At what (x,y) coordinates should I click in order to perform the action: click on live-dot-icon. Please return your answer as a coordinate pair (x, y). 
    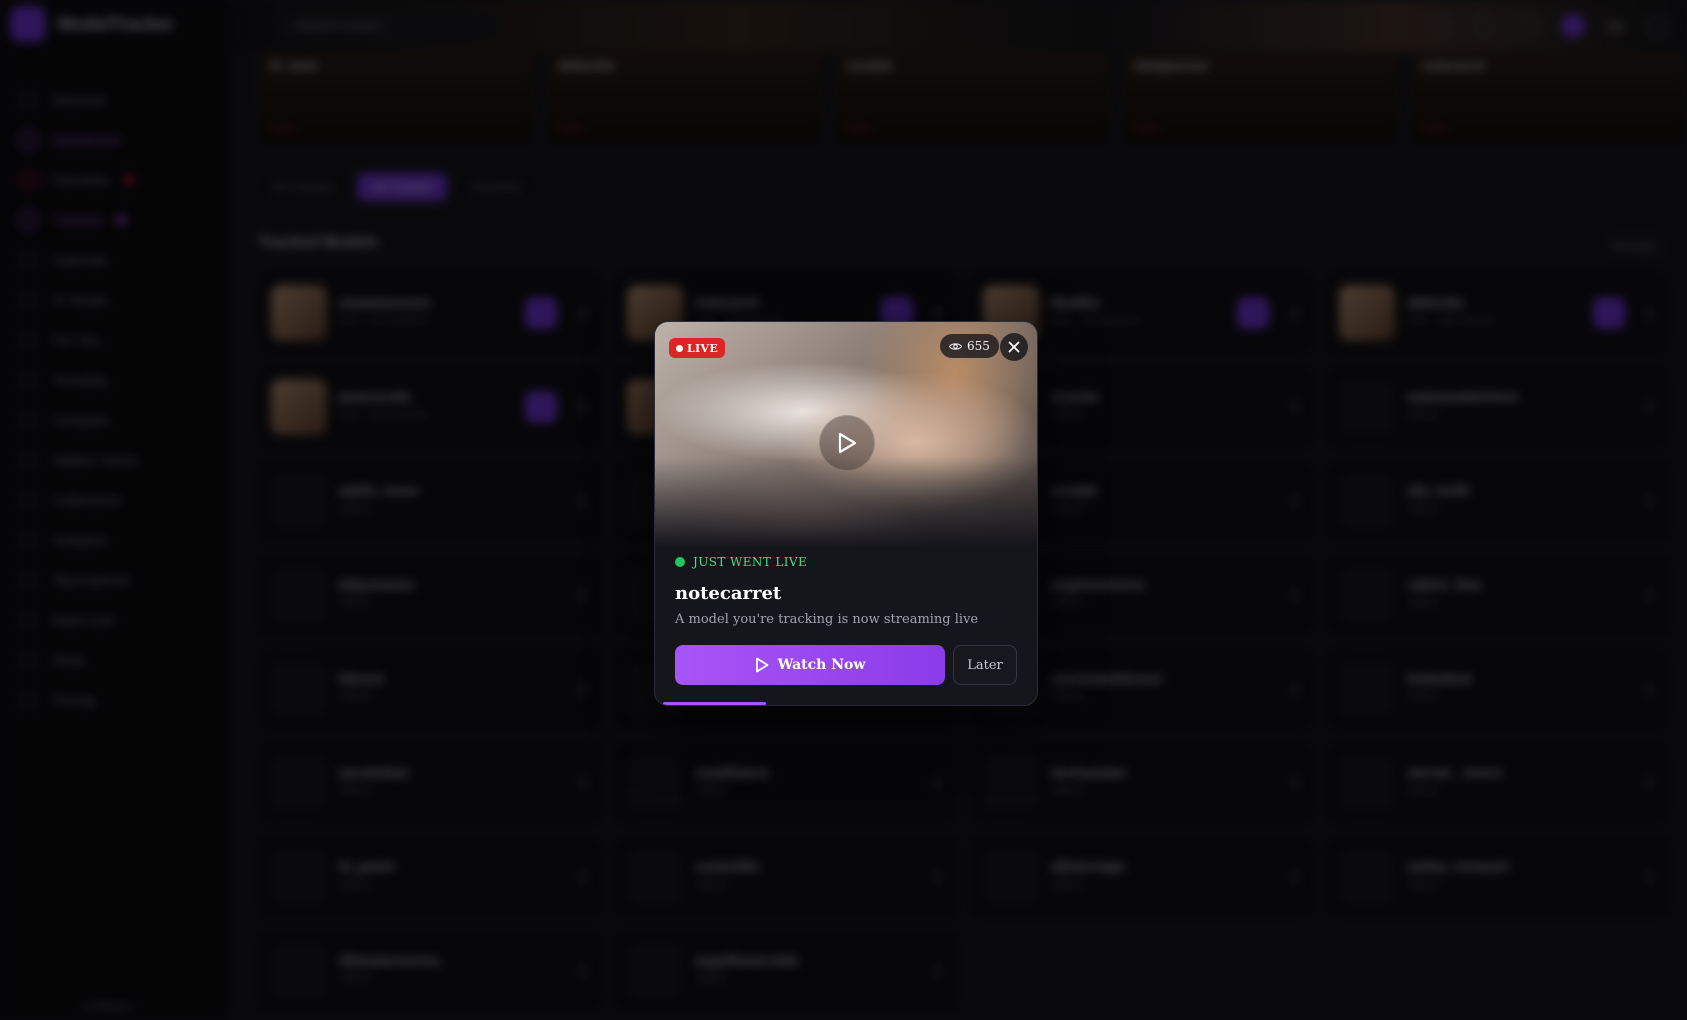
    Looking at the image, I should click on (679, 348).